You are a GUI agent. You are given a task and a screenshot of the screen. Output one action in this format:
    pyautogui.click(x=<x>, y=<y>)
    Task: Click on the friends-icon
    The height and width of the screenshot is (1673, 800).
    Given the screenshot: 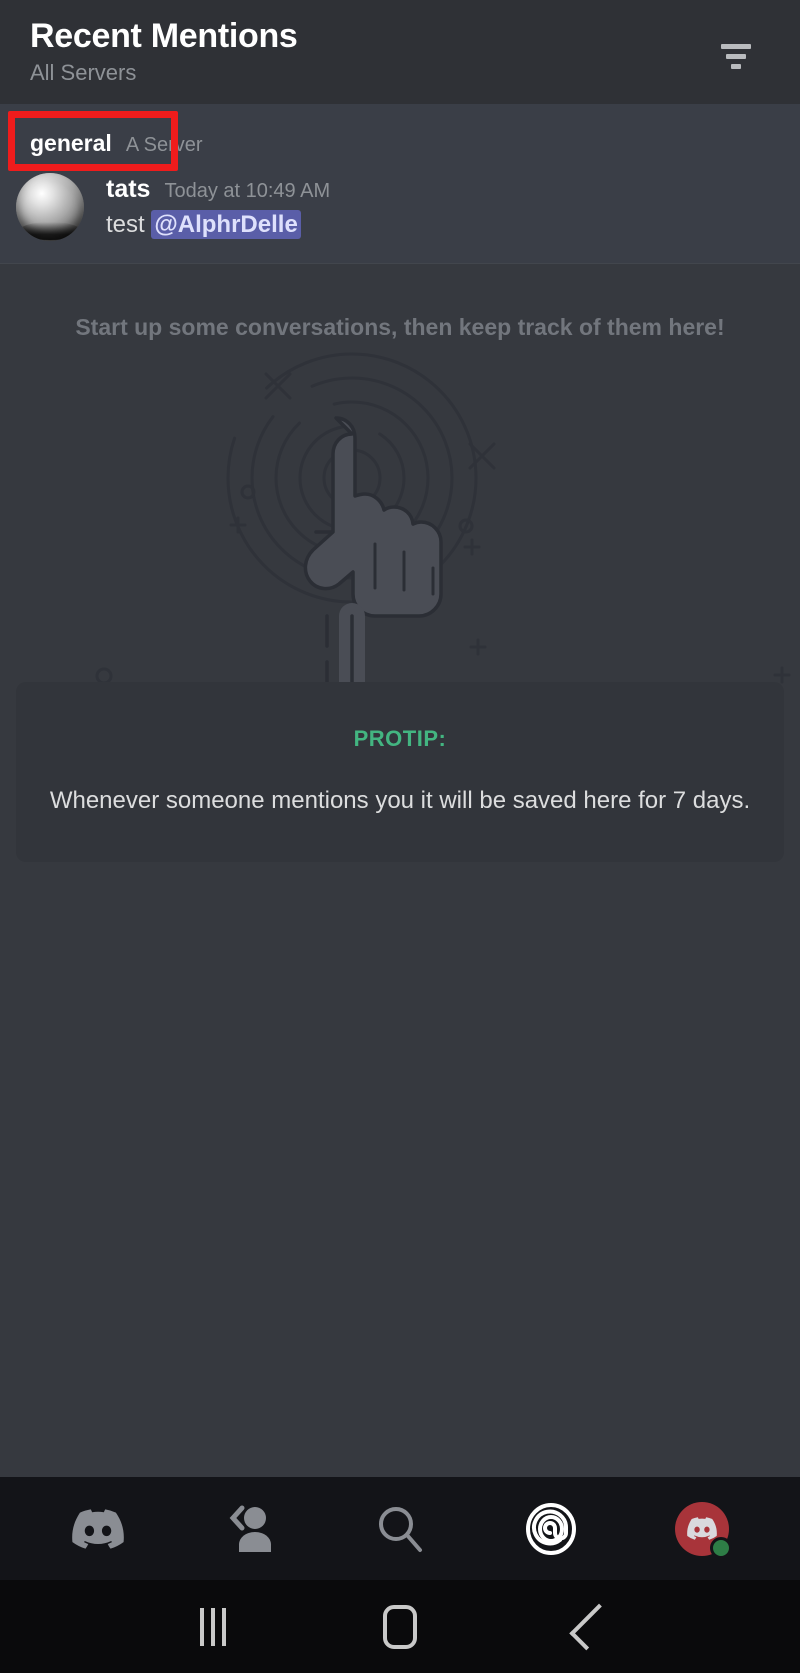 What is the action you would take?
    pyautogui.click(x=250, y=1528)
    